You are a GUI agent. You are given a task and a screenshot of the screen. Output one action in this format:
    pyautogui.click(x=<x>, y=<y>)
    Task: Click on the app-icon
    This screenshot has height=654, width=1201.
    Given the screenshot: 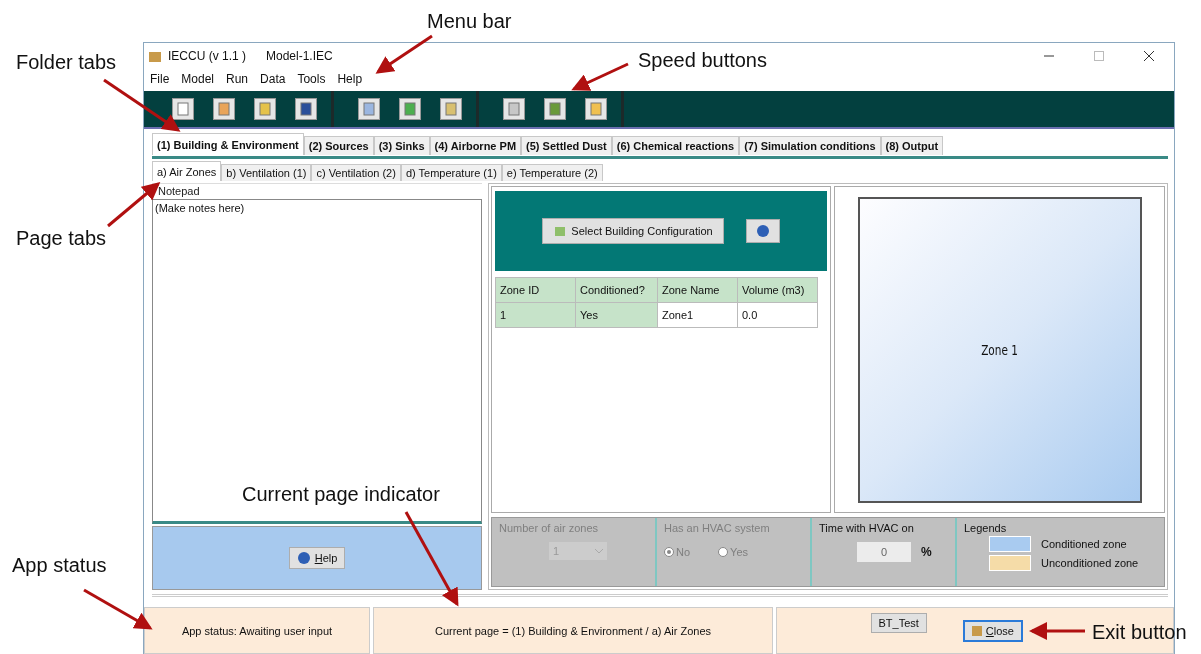 What is the action you would take?
    pyautogui.click(x=155, y=56)
    